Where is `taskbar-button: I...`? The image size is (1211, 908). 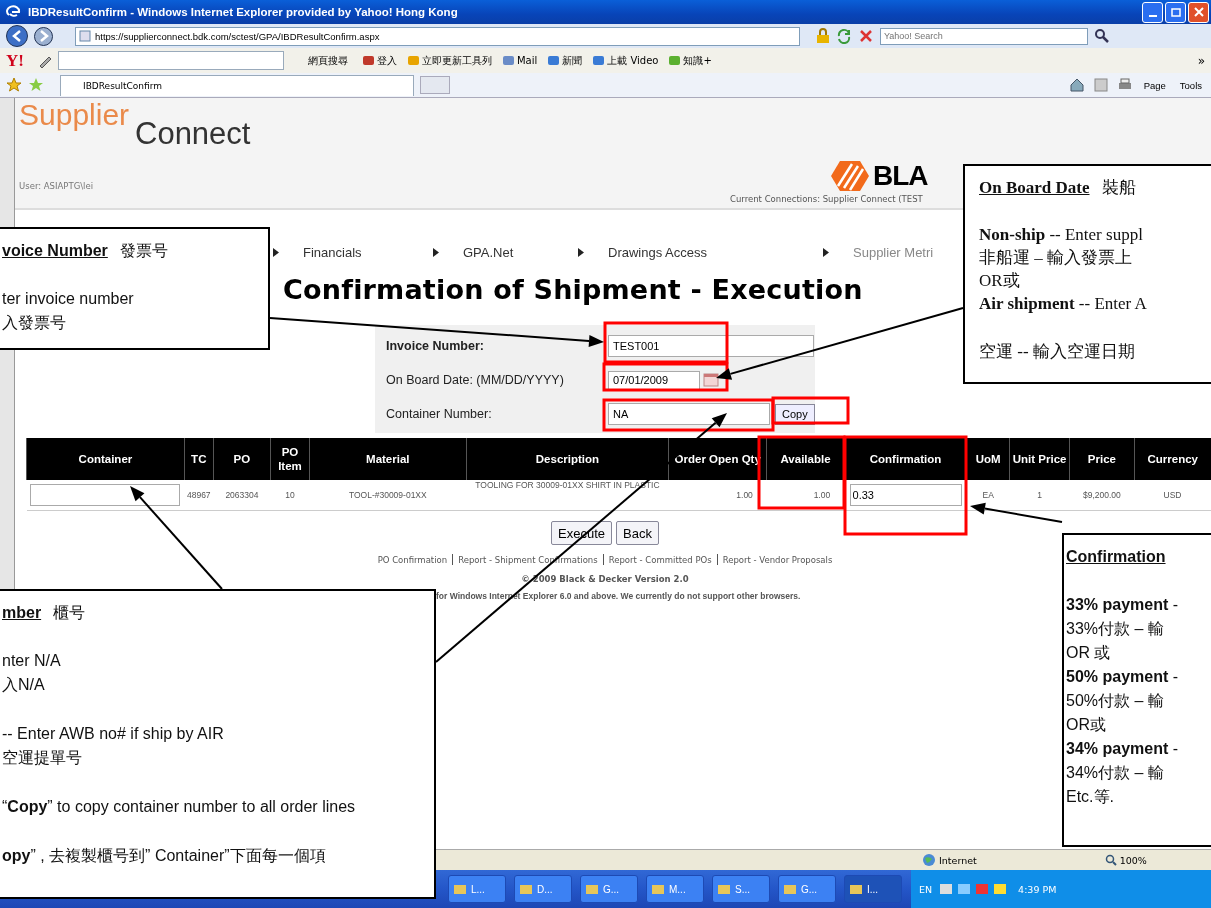
taskbar-button: I... is located at coordinates (873, 889).